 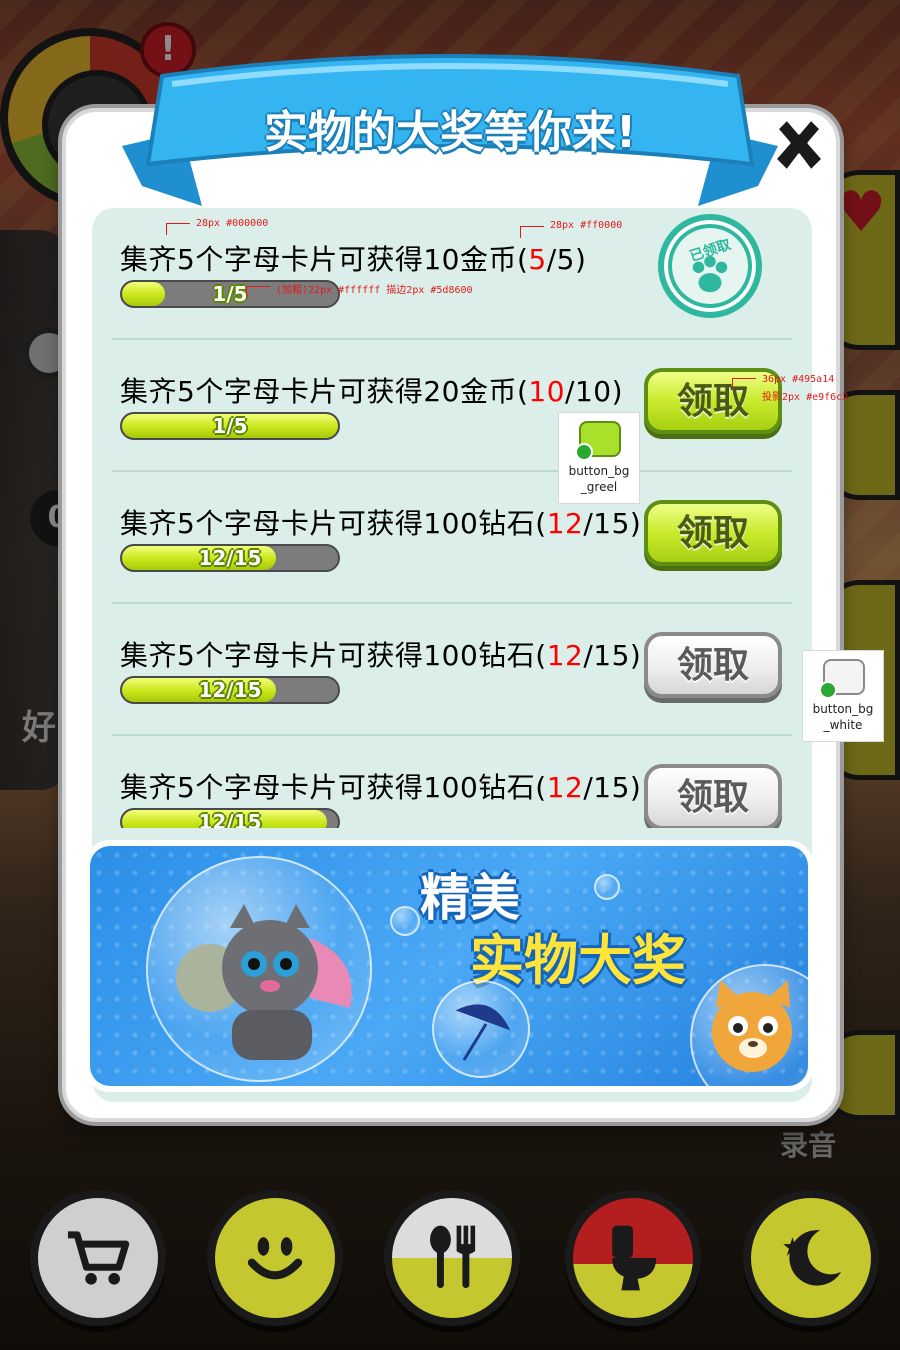 I want to click on task-title: 集齐5个字母卡片可获得20金币(10/10), so click(x=371, y=390).